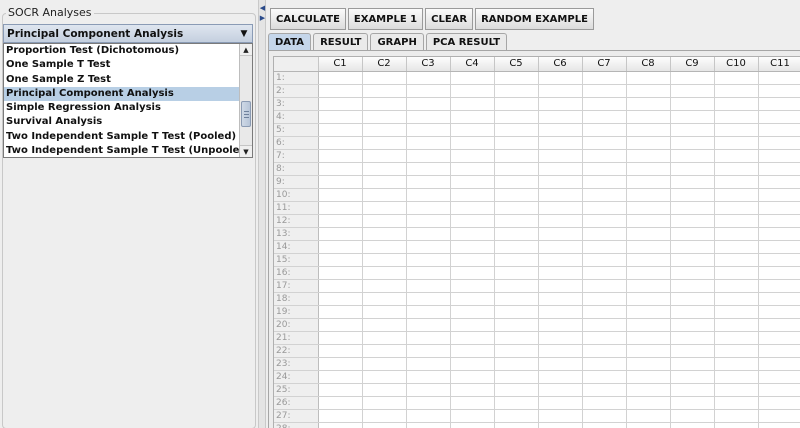 The image size is (800, 428). I want to click on list-item-simple-regression-analysis: Simple Regression Analysis, so click(121, 108).